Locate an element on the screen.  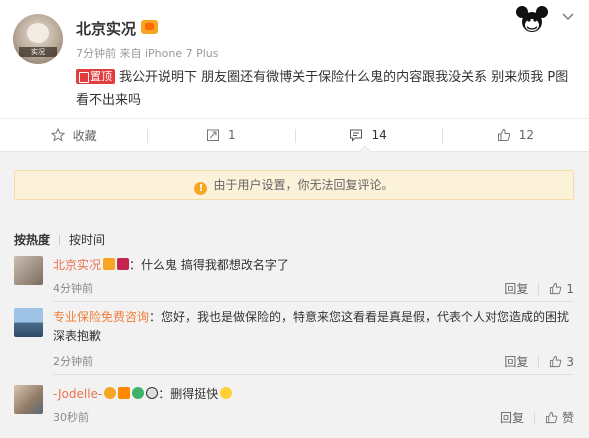
comment-text: ：什么鬼 搞得我都想改名字了 is located at coordinates (209, 265).